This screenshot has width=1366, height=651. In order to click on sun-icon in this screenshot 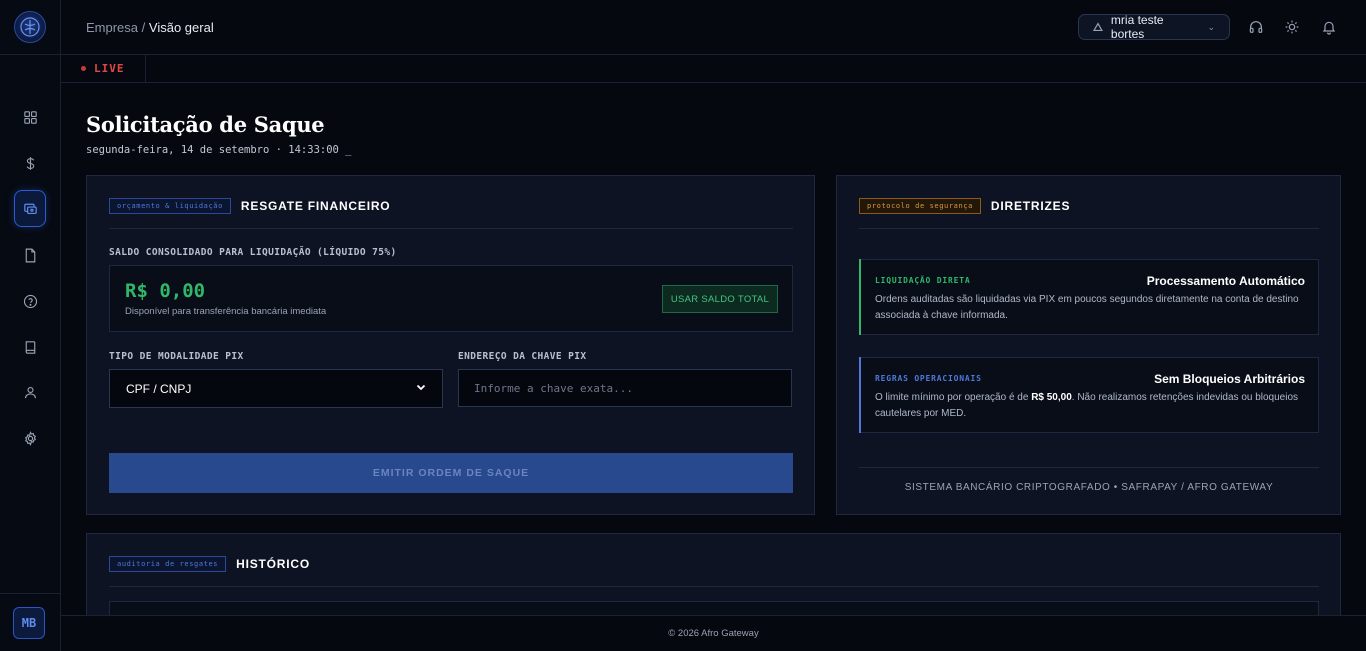, I will do `click(1292, 27)`.